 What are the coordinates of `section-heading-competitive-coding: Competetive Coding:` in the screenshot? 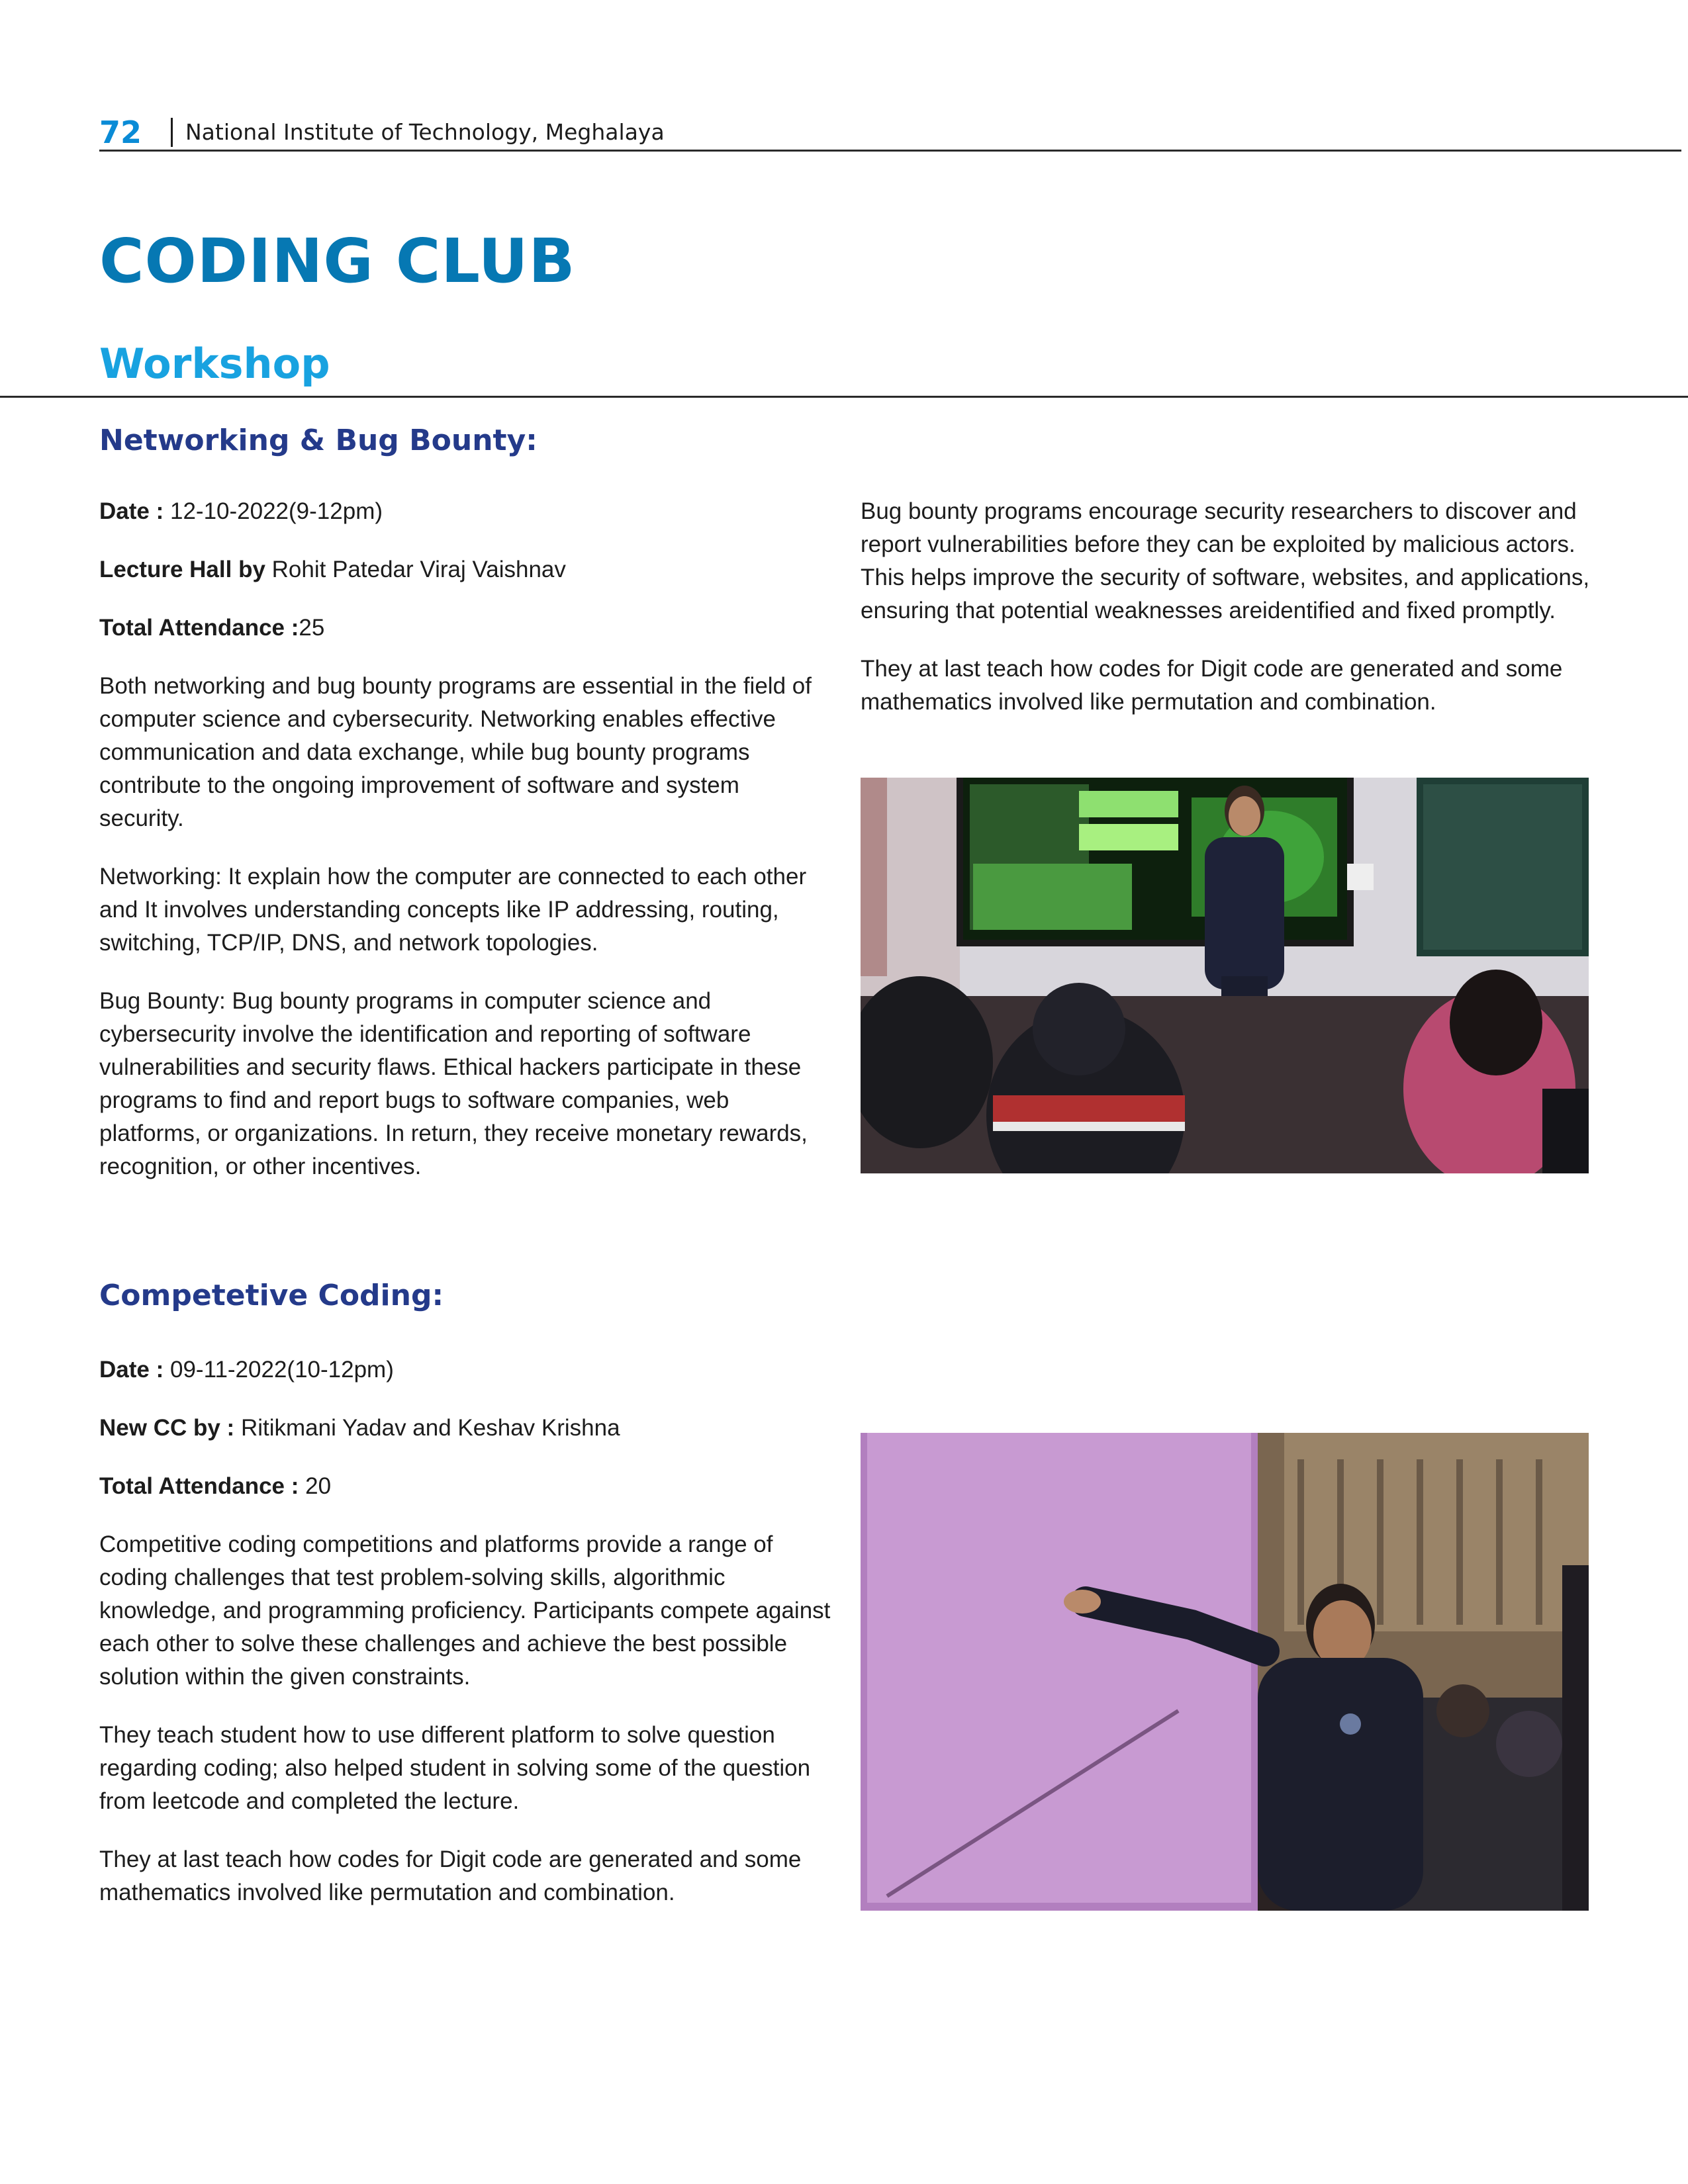 It's located at (271, 1295).